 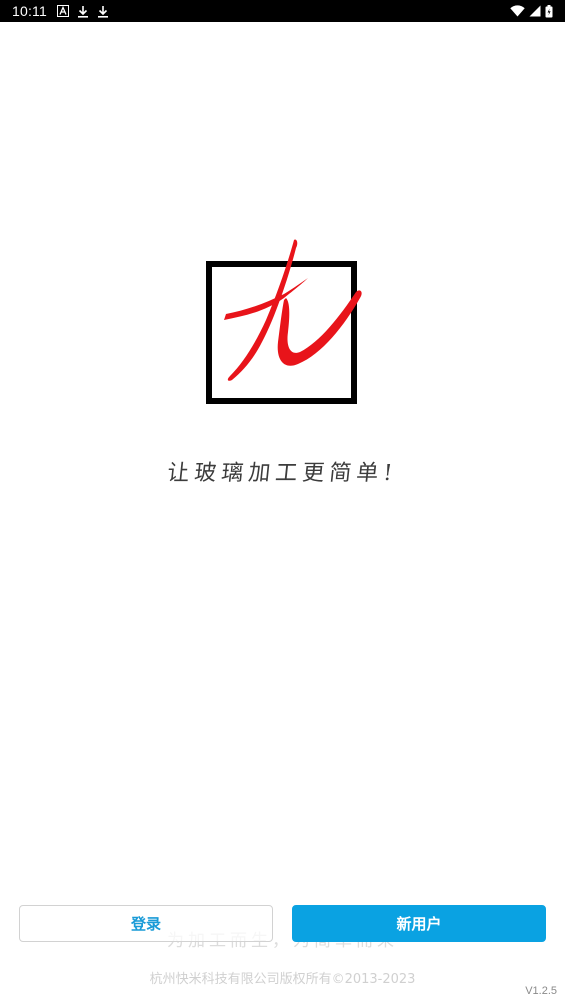 What do you see at coordinates (282, 473) in the screenshot?
I see `slogan-text: 让玻璃加工更简单!` at bounding box center [282, 473].